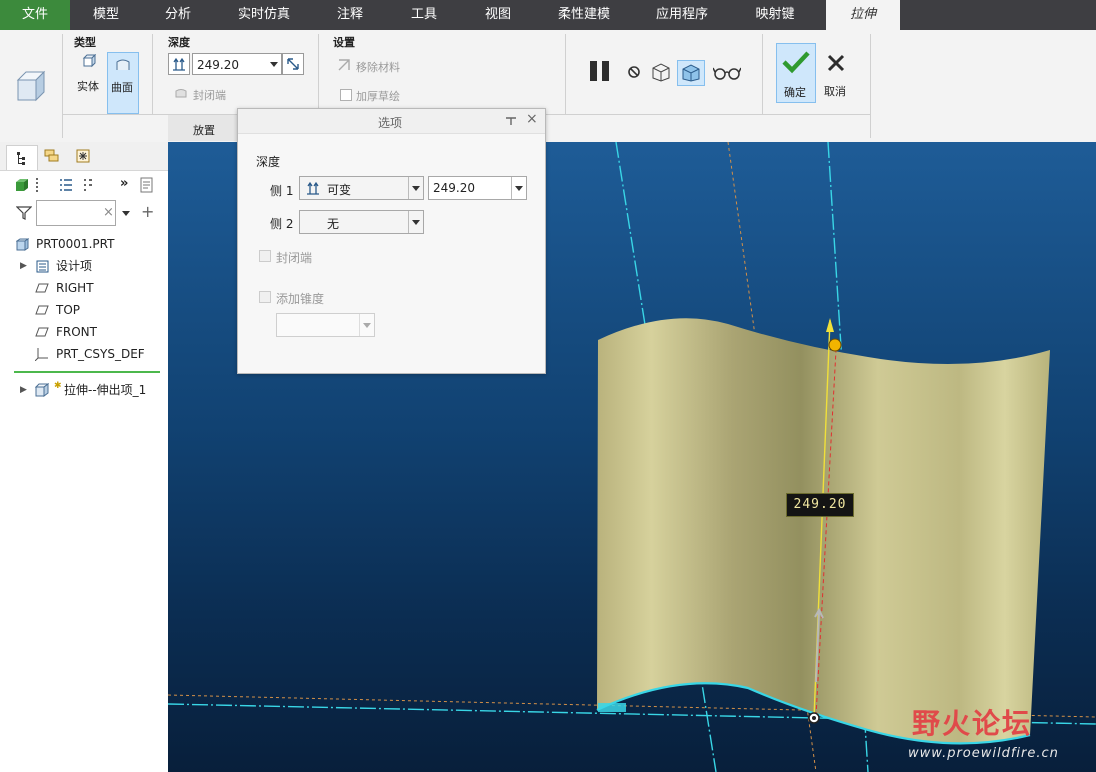 The width and height of the screenshot is (1096, 772). I want to click on menu-bar: 文件 模型 分析 实时仿真 注释 工具 视图 柔性建模 应用程序 映射键 拉伸, so click(548, 15).